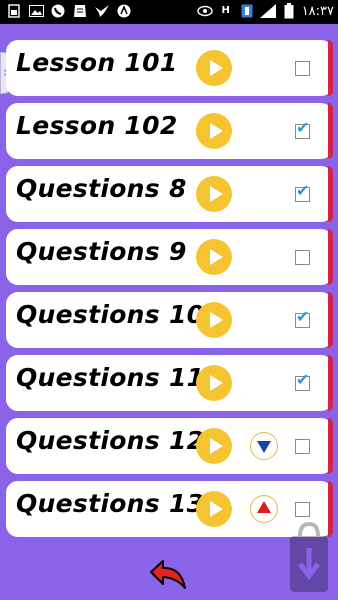  I want to click on lesson-title: Questions 8, so click(101, 188).